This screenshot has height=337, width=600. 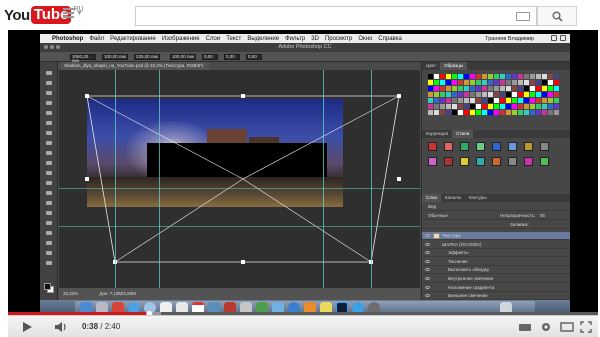 What do you see at coordinates (546, 327) in the screenshot?
I see `settings-gear-icon` at bounding box center [546, 327].